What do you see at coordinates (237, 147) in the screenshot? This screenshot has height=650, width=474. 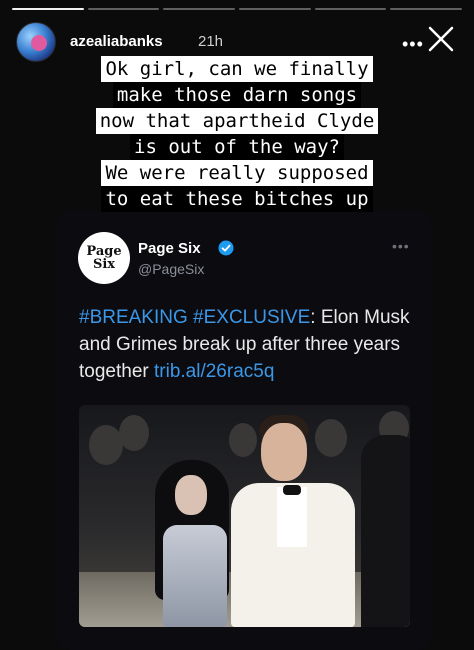 I see `caption-line: is out of the way?` at bounding box center [237, 147].